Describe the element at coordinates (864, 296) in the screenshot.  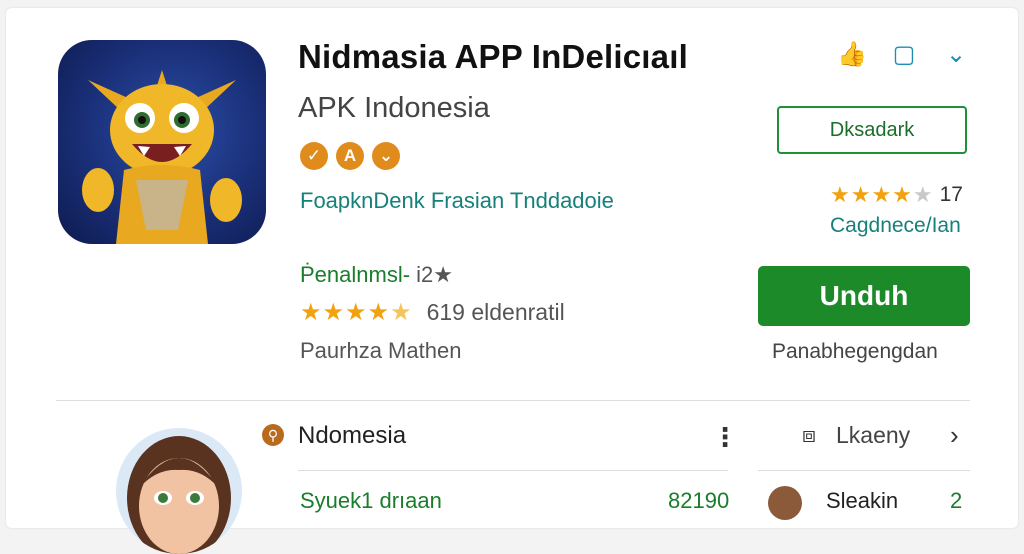
I see `install-button: Unduh` at that location.